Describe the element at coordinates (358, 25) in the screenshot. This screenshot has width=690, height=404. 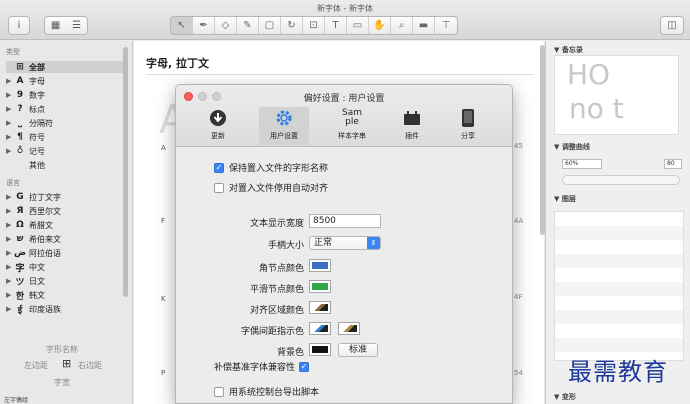
I see `annotation-tool: ▭` at that location.